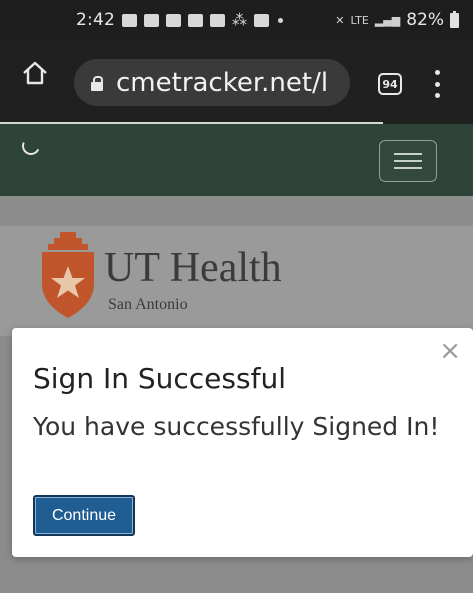  I want to click on navbar-toggle-button, so click(408, 161).